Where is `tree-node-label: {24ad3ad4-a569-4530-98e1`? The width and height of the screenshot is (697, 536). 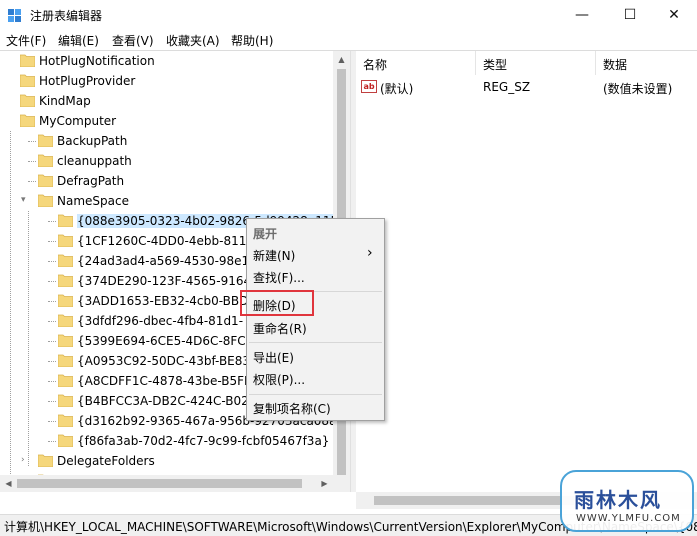 tree-node-label: {24ad3ad4-a569-4530-98e1 is located at coordinates (163, 261).